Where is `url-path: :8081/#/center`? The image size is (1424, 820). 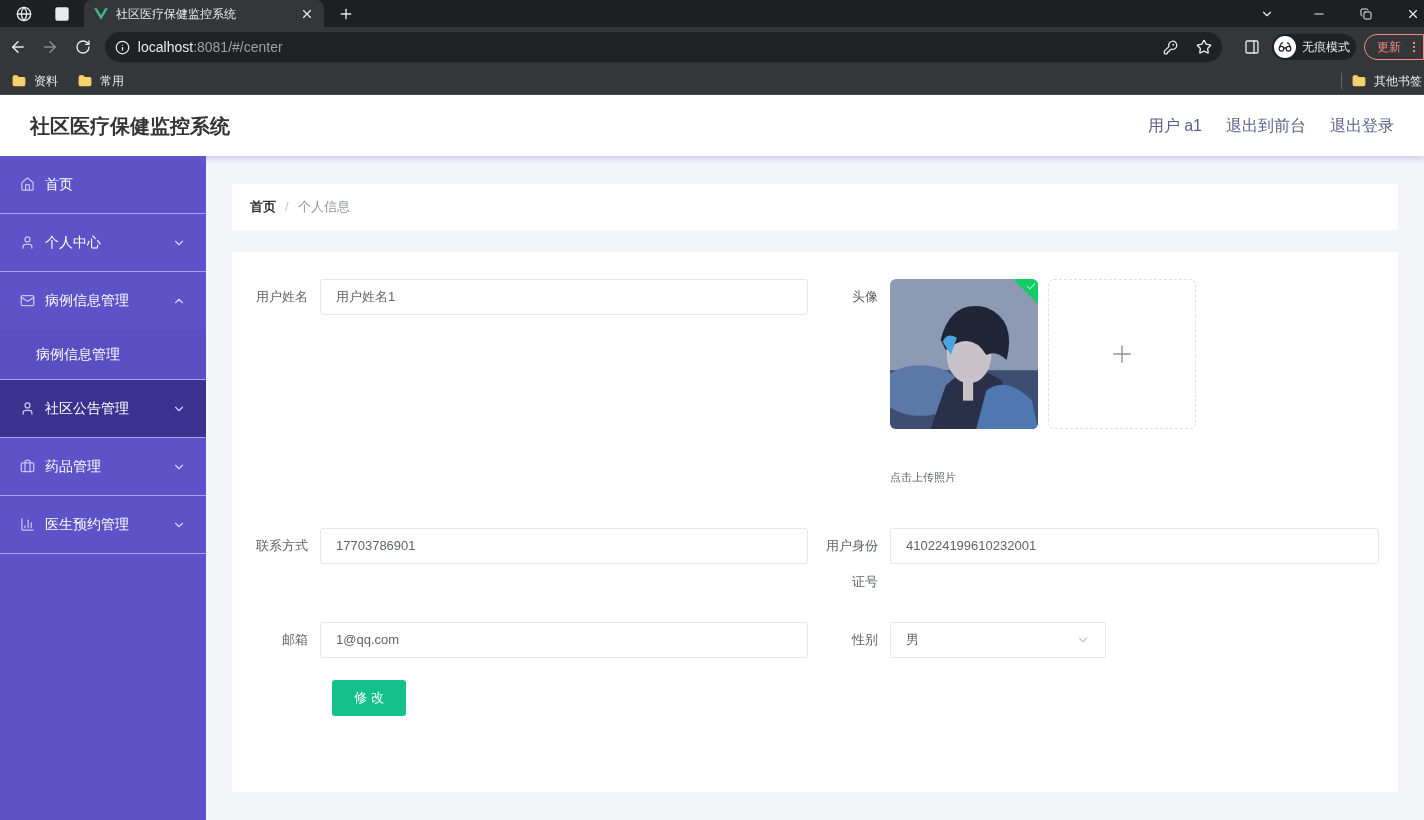
url-path: :8081/#/center is located at coordinates (238, 47).